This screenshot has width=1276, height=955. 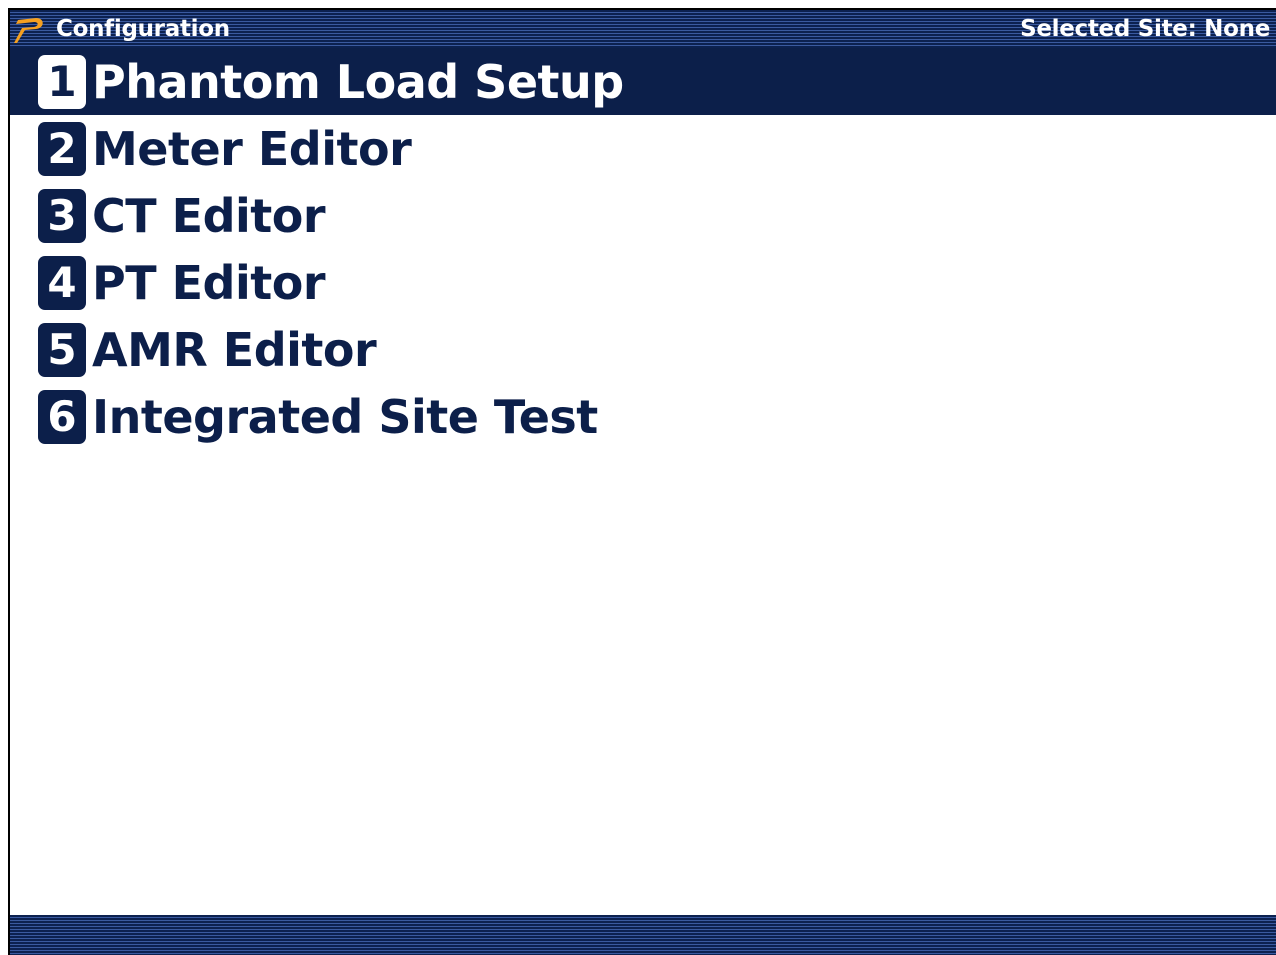 What do you see at coordinates (62, 416) in the screenshot?
I see `menu-item-number: 6` at bounding box center [62, 416].